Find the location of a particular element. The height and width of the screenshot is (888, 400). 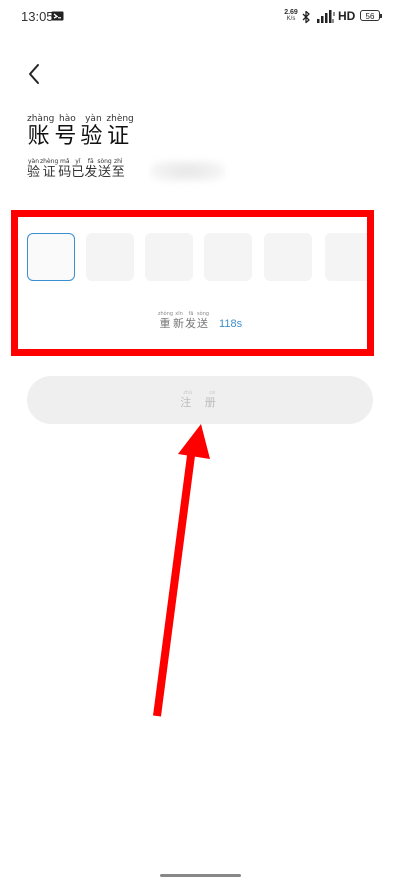

resend-char: 送sòng is located at coordinates (203, 320).